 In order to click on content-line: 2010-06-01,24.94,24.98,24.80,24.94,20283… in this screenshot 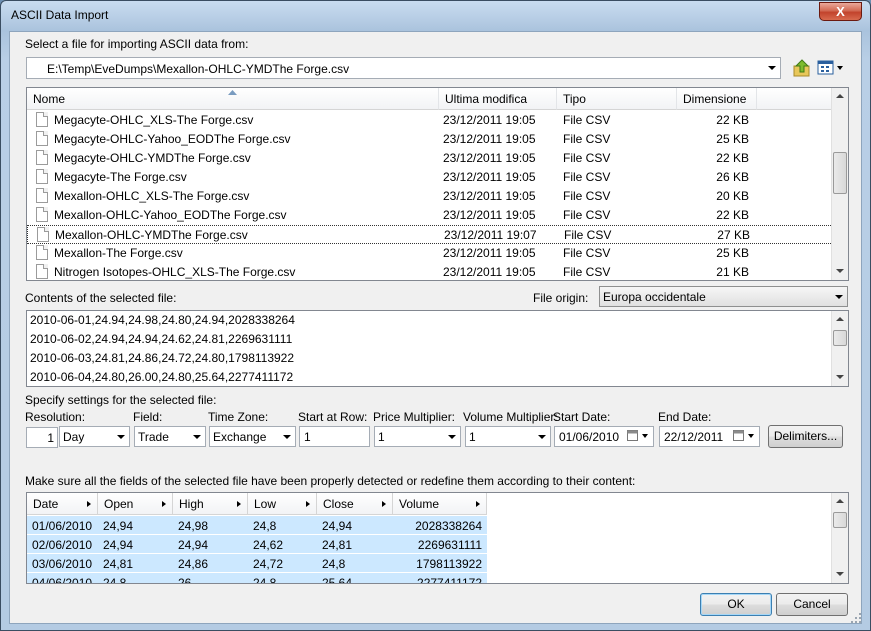, I will do `click(162, 320)`.